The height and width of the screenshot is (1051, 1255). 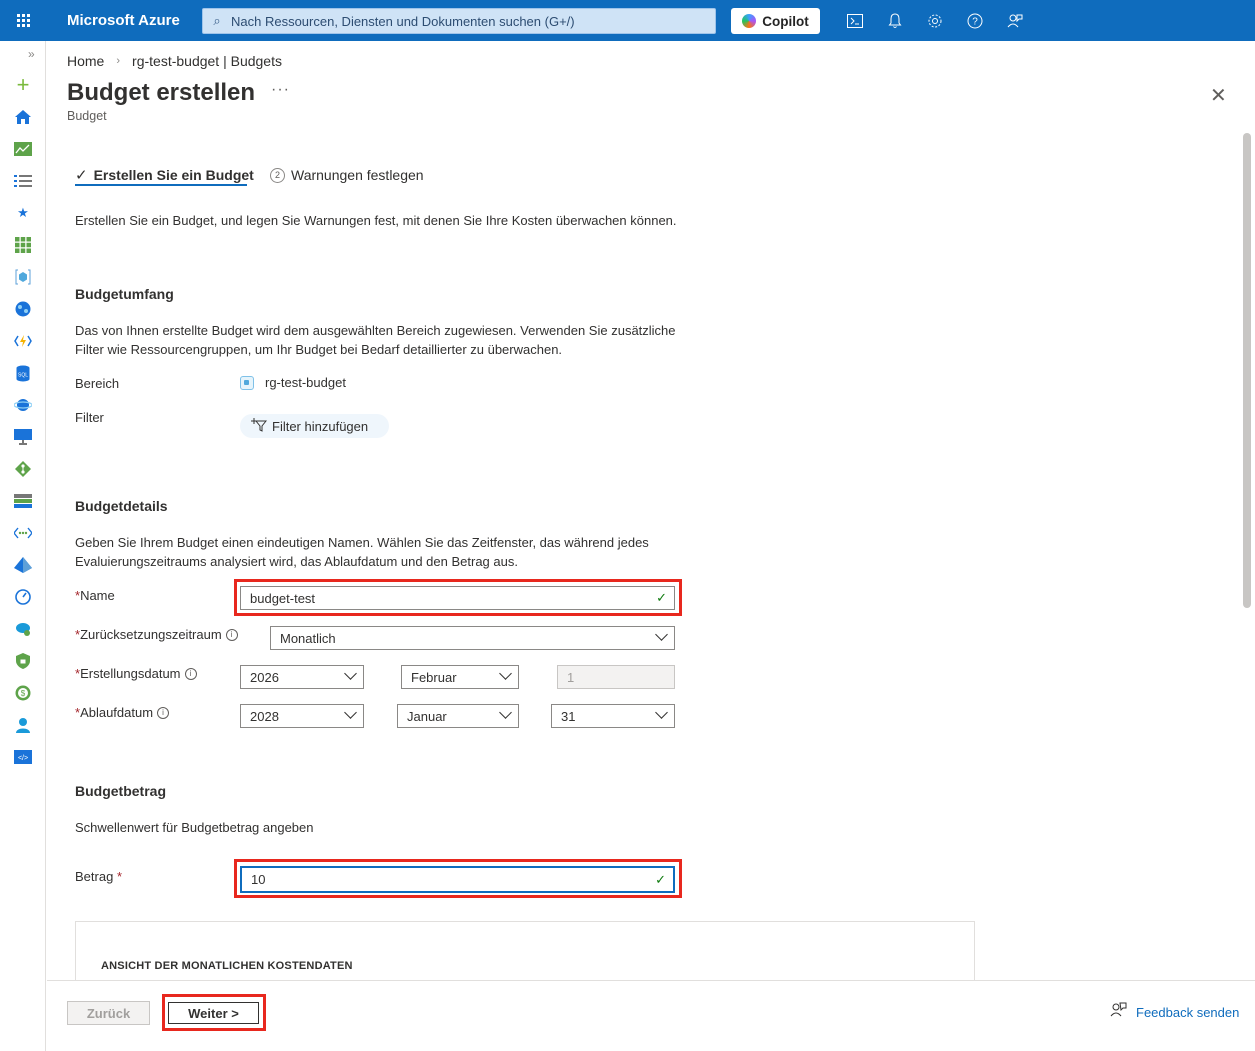 I want to click on name-label: * Name, so click(x=95, y=595).